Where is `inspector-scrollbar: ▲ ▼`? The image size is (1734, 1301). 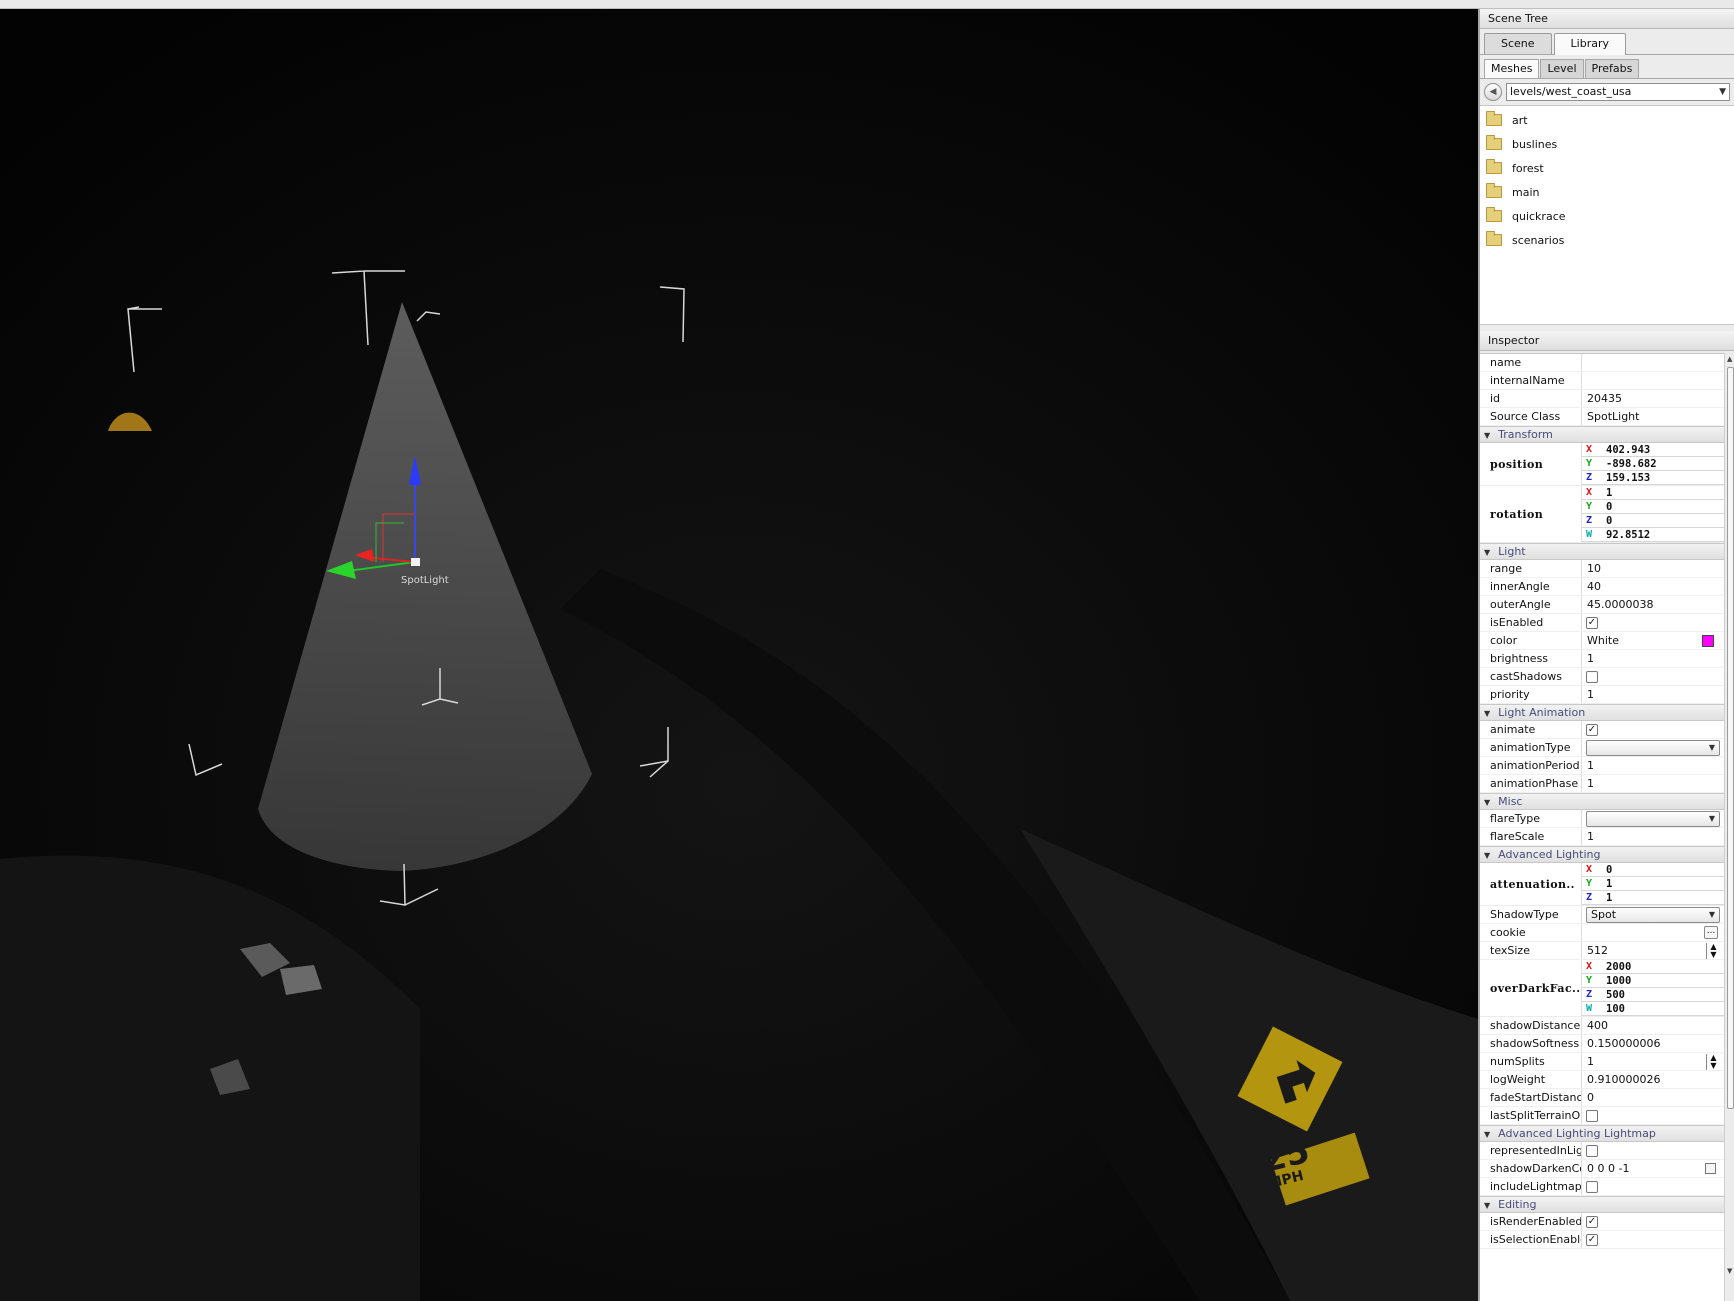
inspector-scrollbar: ▲ ▼ is located at coordinates (1729, 827).